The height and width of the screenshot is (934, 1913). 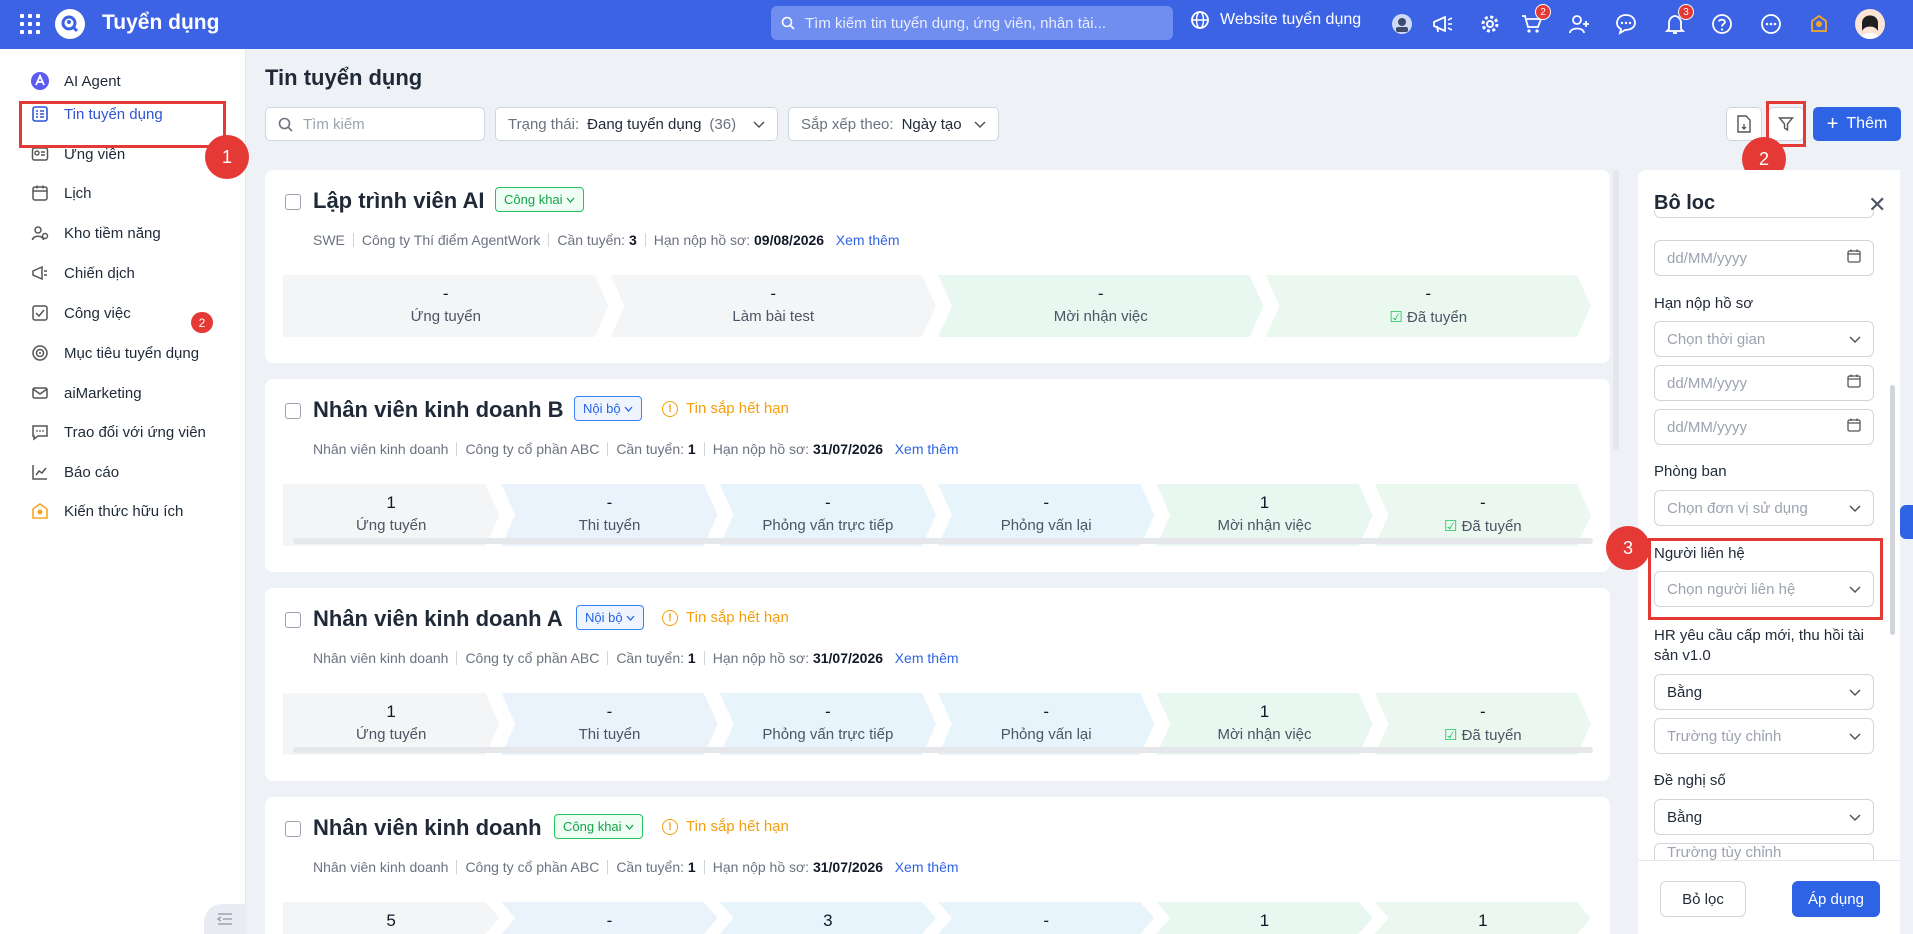 What do you see at coordinates (1402, 24) in the screenshot?
I see `ai-assistant-icon` at bounding box center [1402, 24].